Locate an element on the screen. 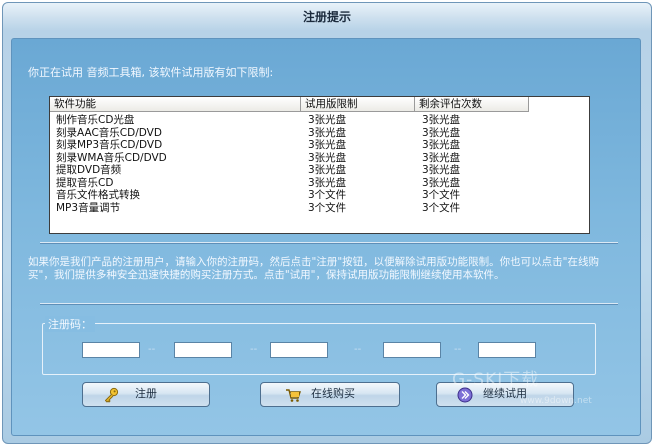 The height and width of the screenshot is (448, 656). registration-code-label: 注册码： is located at coordinates (70, 324).